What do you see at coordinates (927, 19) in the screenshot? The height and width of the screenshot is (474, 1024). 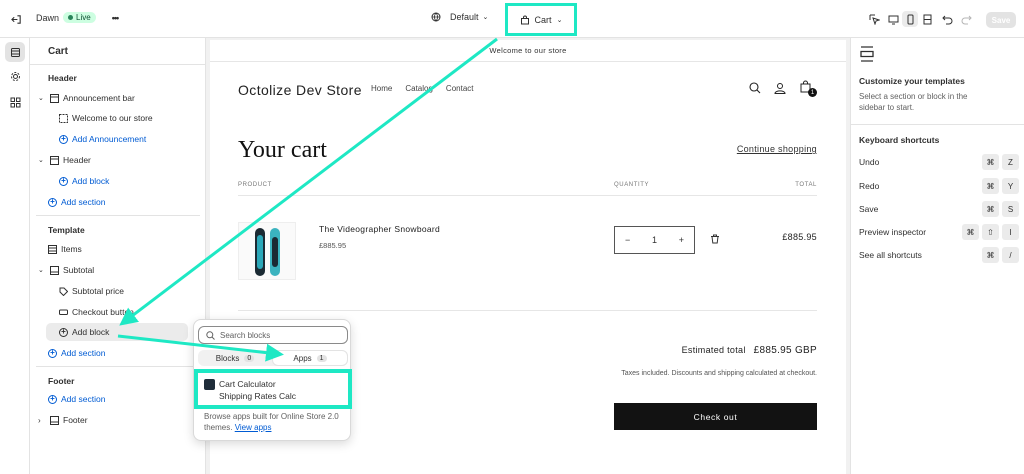 I see `fullscreen-icon` at bounding box center [927, 19].